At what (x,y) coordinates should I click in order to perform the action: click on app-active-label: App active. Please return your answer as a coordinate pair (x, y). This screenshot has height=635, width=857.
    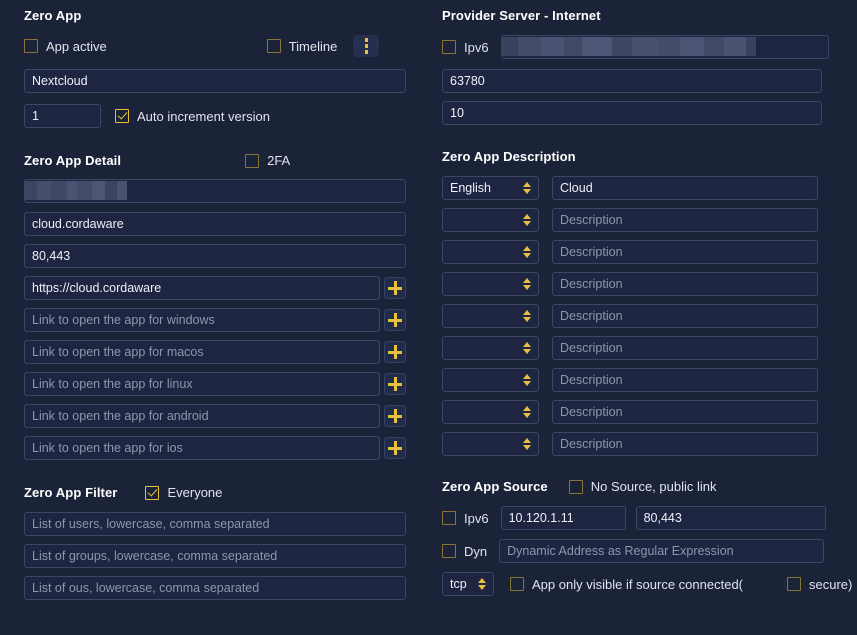
    Looking at the image, I should click on (76, 46).